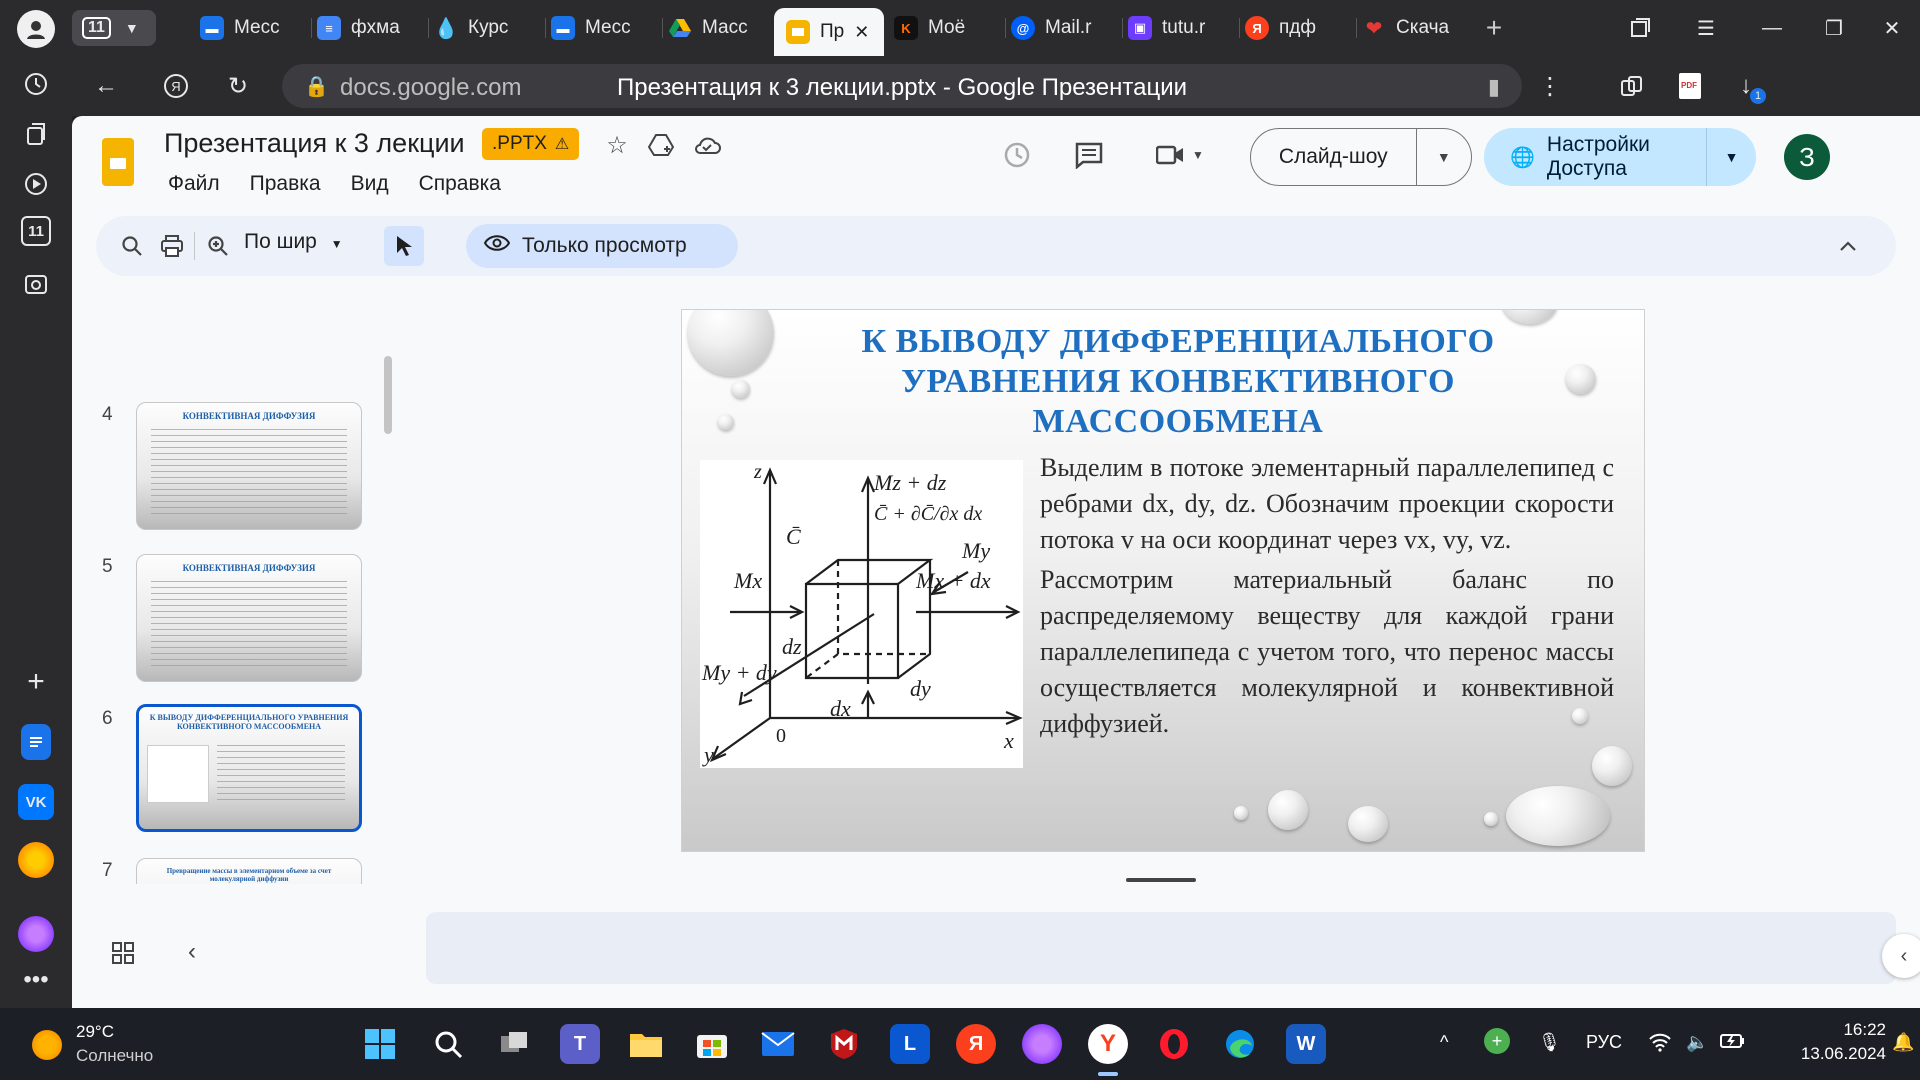  I want to click on weather-temperature: 29°C, so click(95, 1032).